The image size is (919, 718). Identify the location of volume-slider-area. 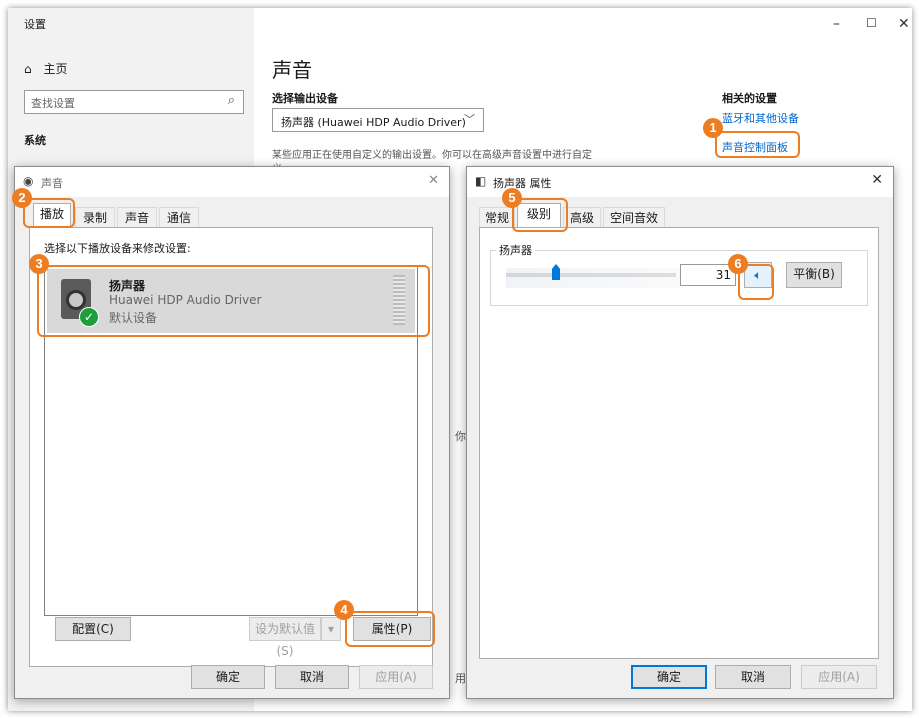
(593, 278).